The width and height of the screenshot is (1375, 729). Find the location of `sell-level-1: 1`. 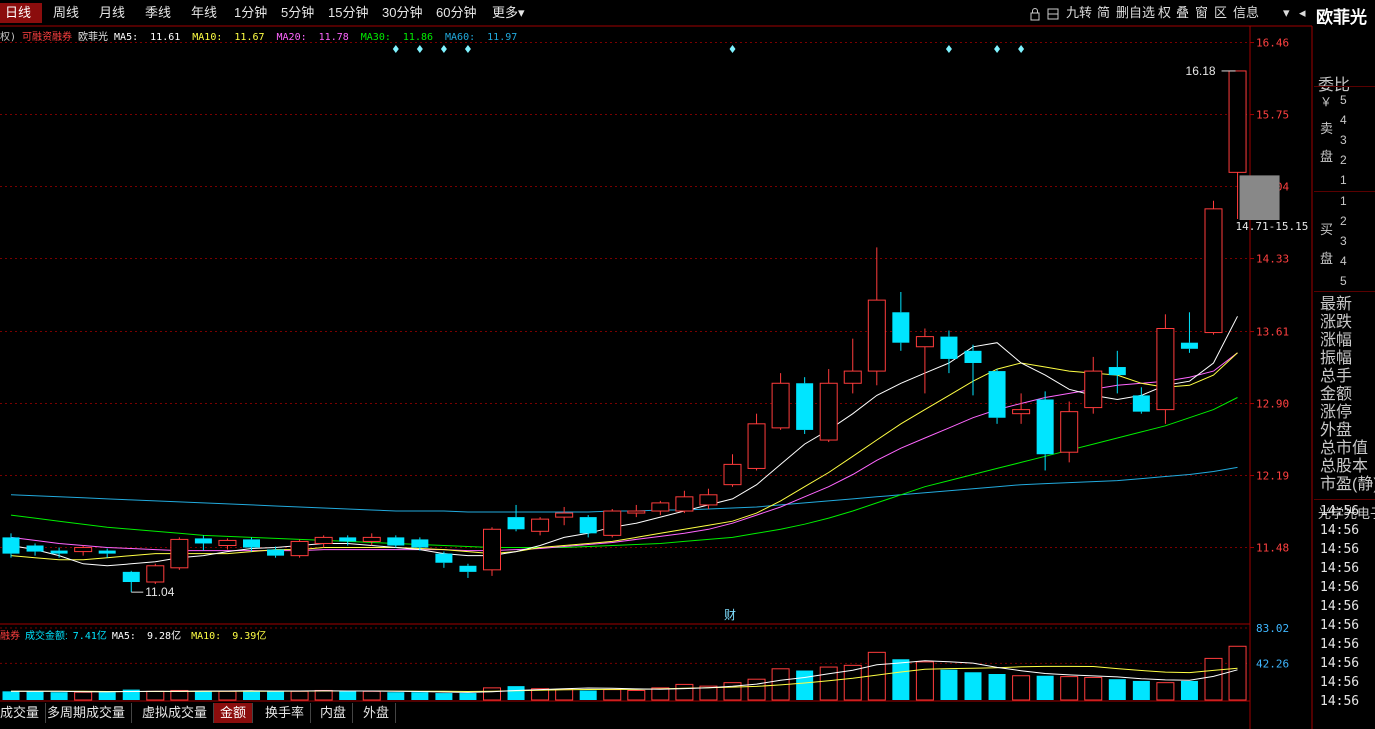

sell-level-1: 1 is located at coordinates (1343, 180).